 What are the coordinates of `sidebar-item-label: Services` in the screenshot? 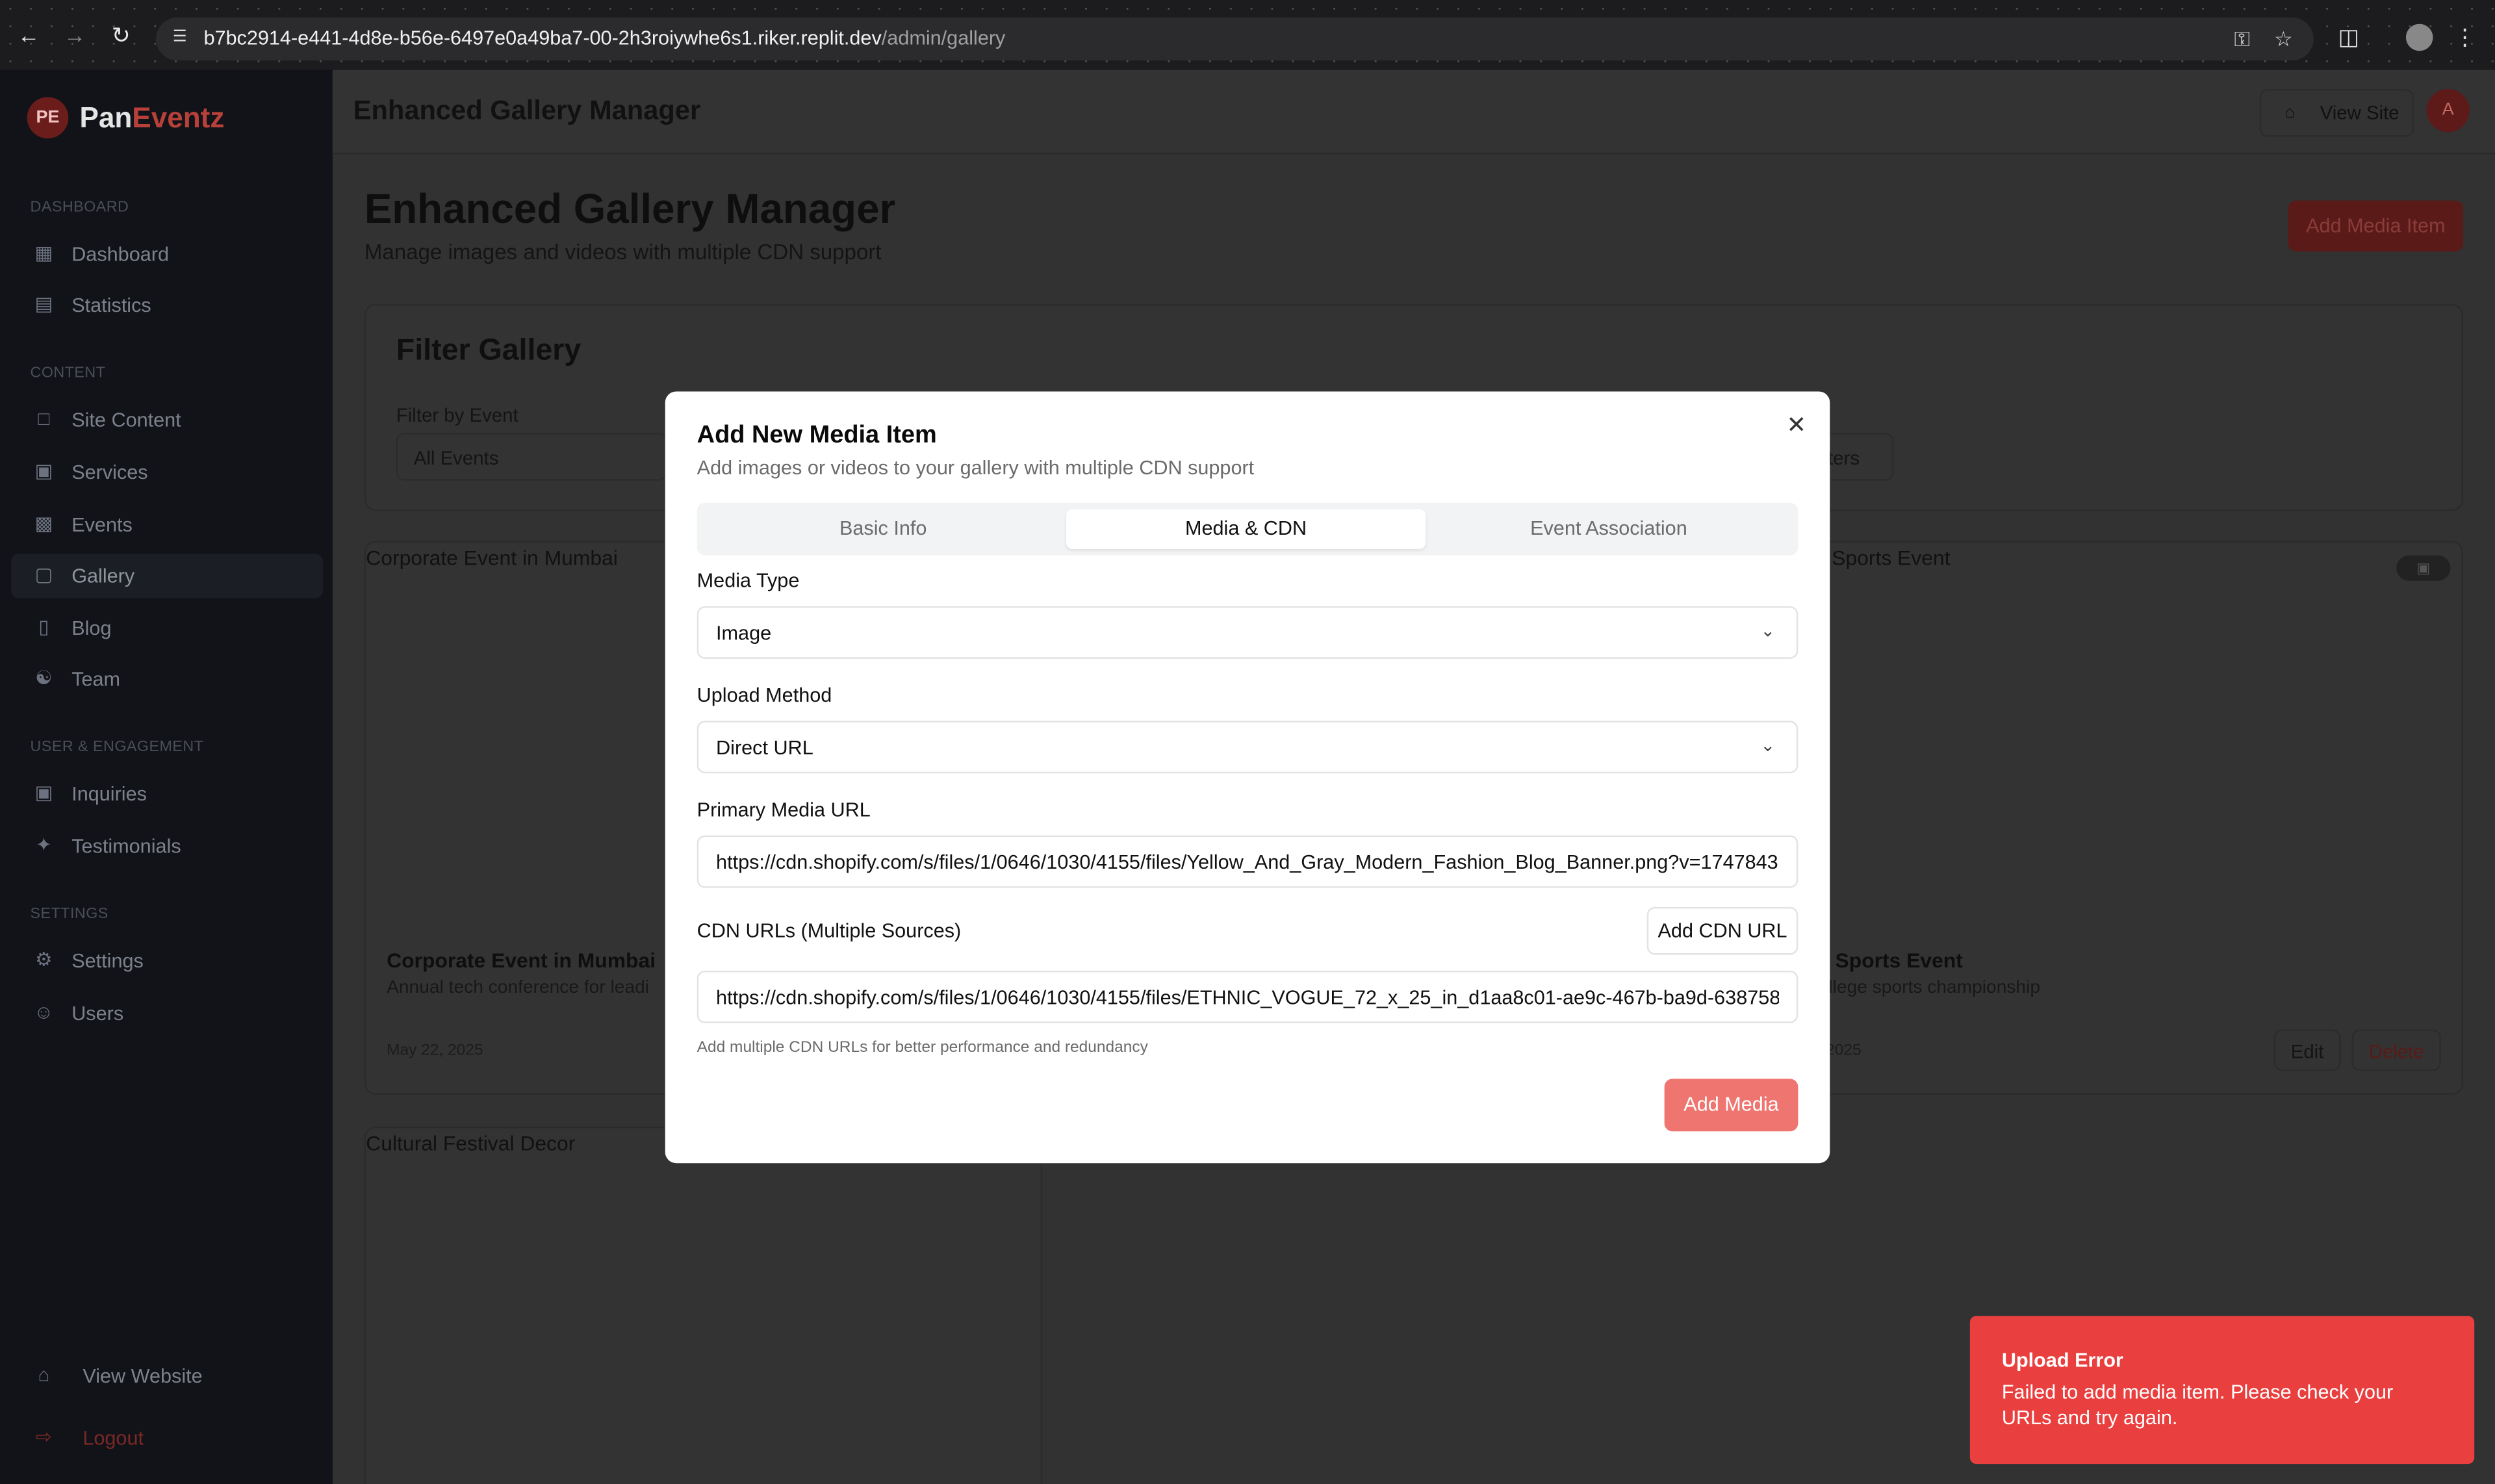 It's located at (110, 473).